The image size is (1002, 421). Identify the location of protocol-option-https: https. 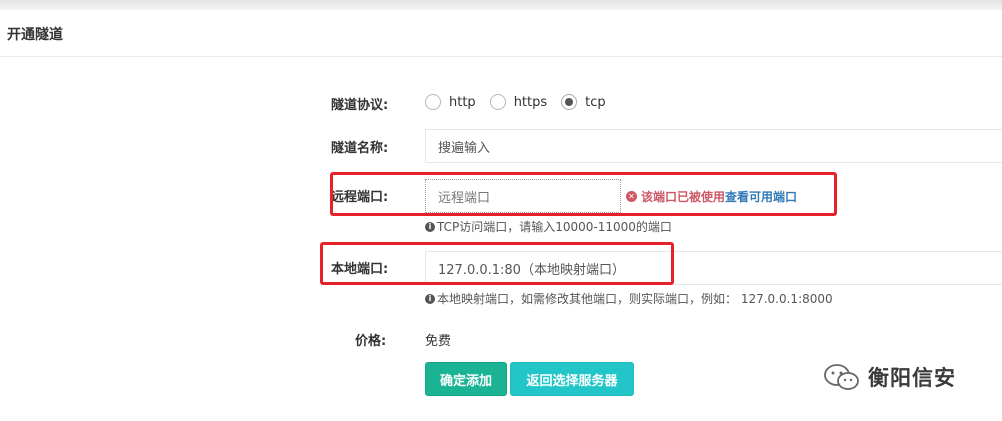
(518, 102).